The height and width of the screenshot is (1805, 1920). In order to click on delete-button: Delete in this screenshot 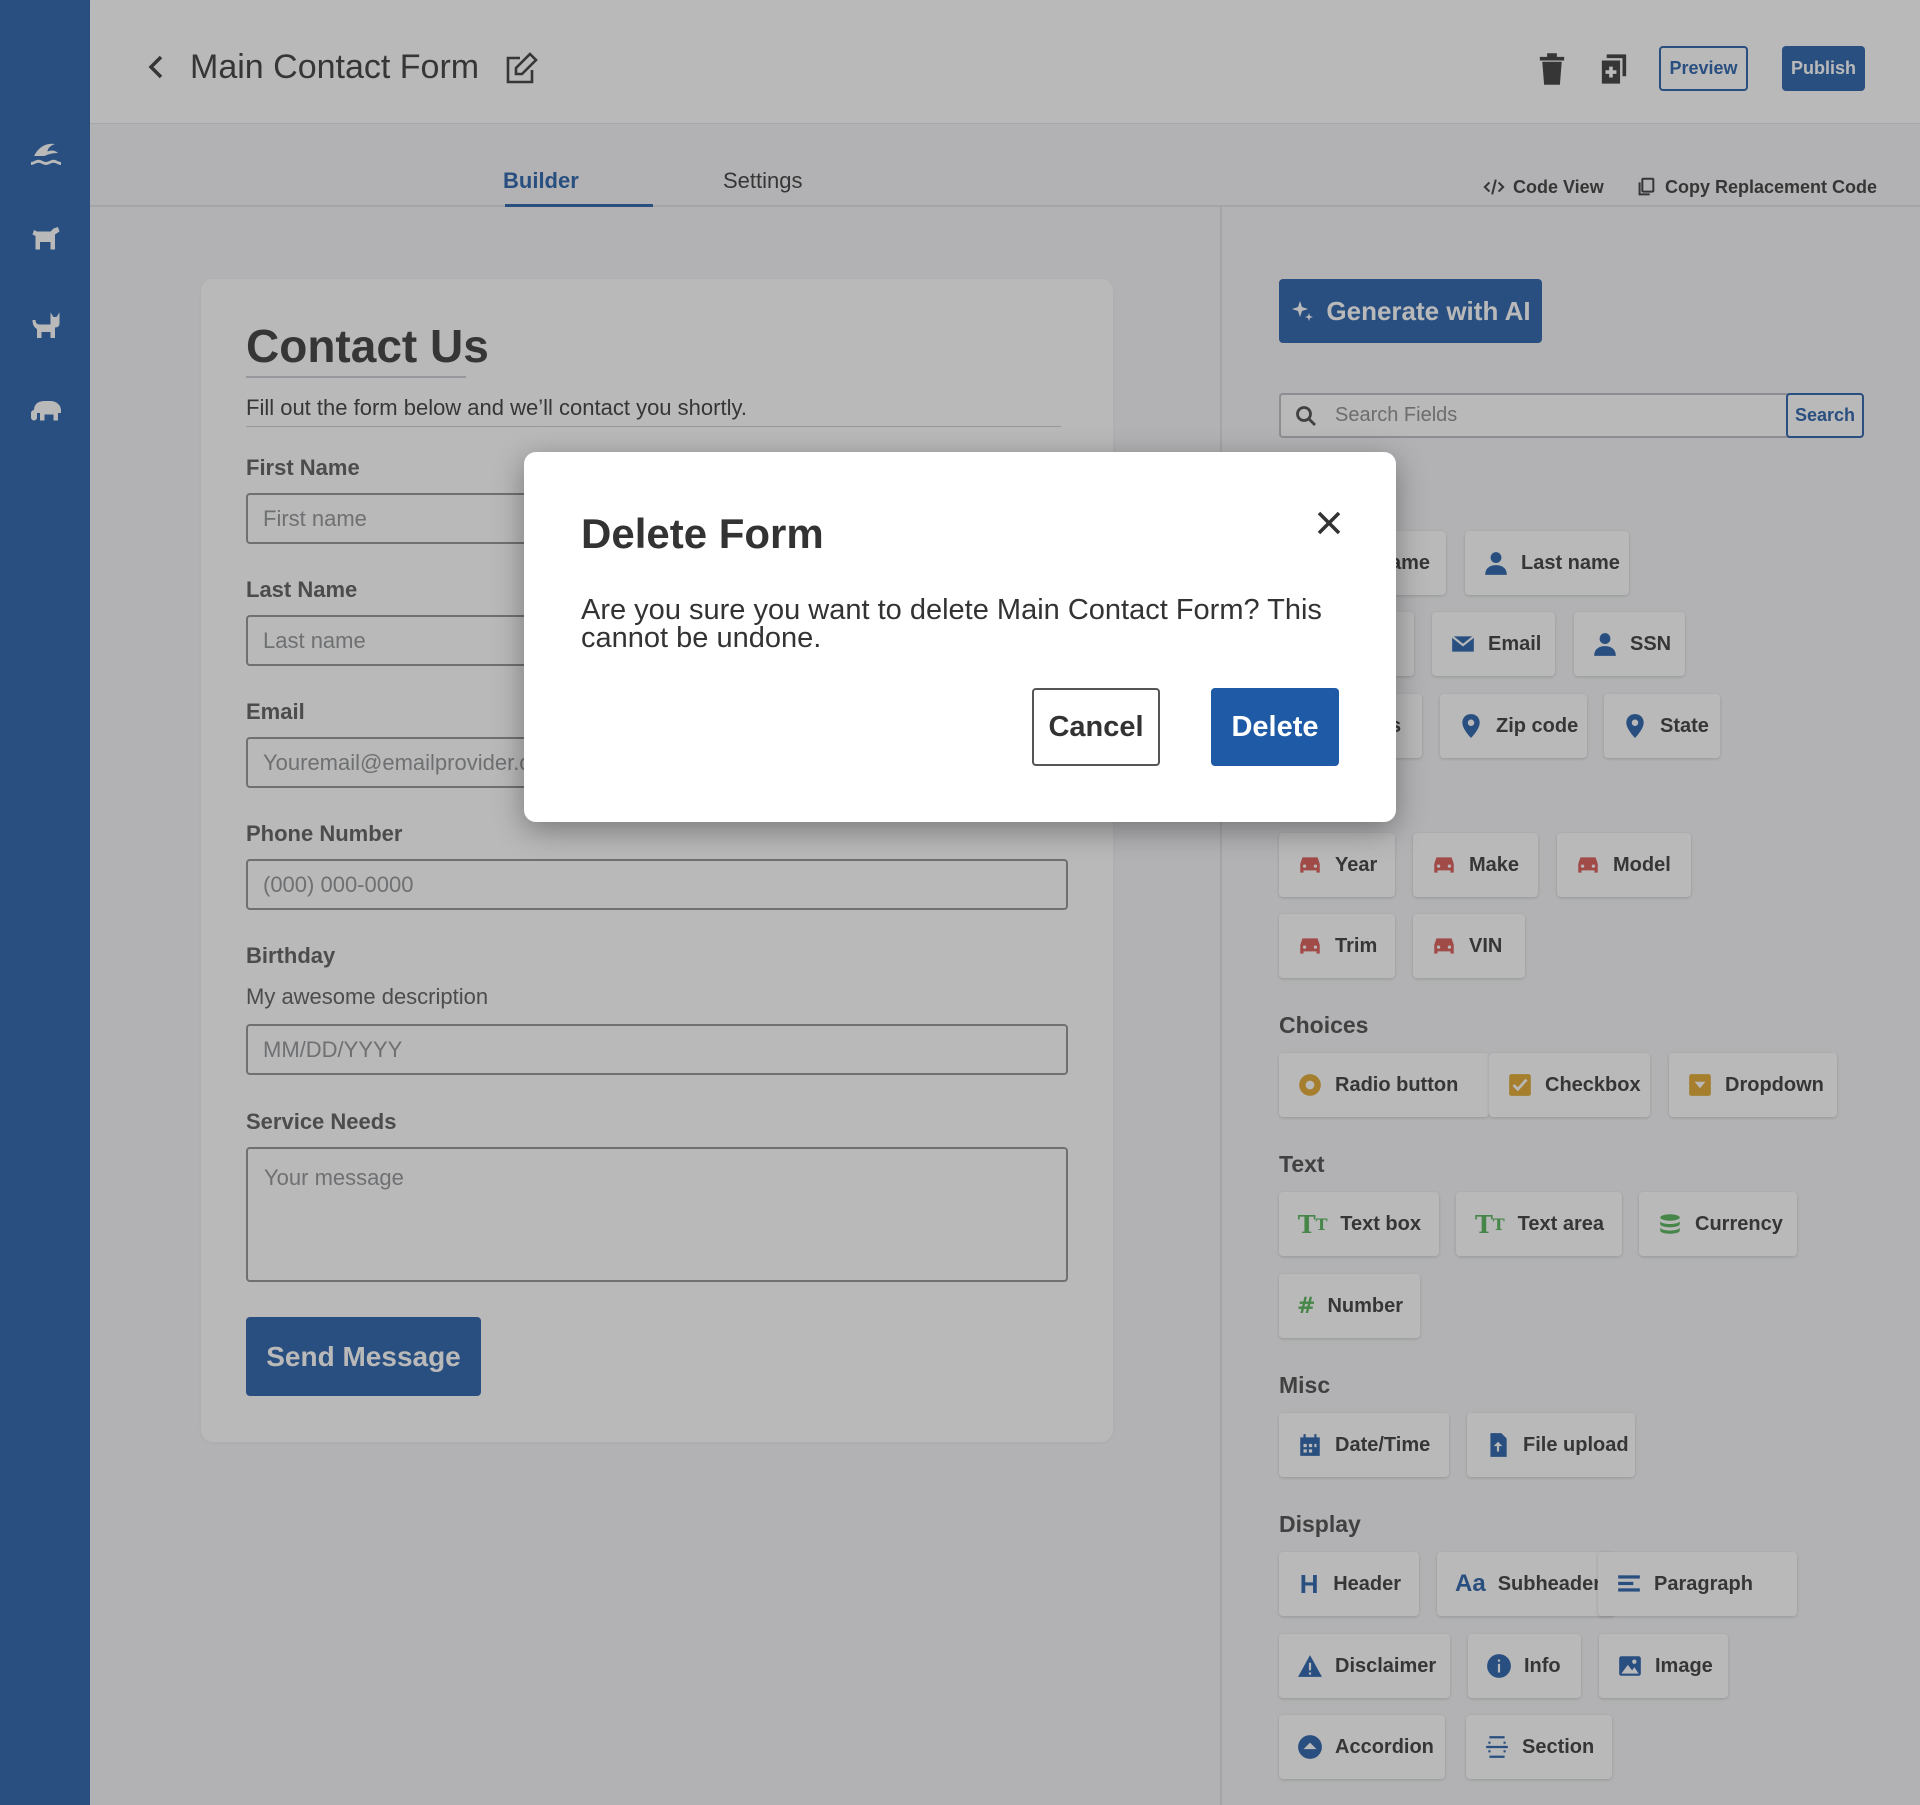, I will do `click(1275, 727)`.